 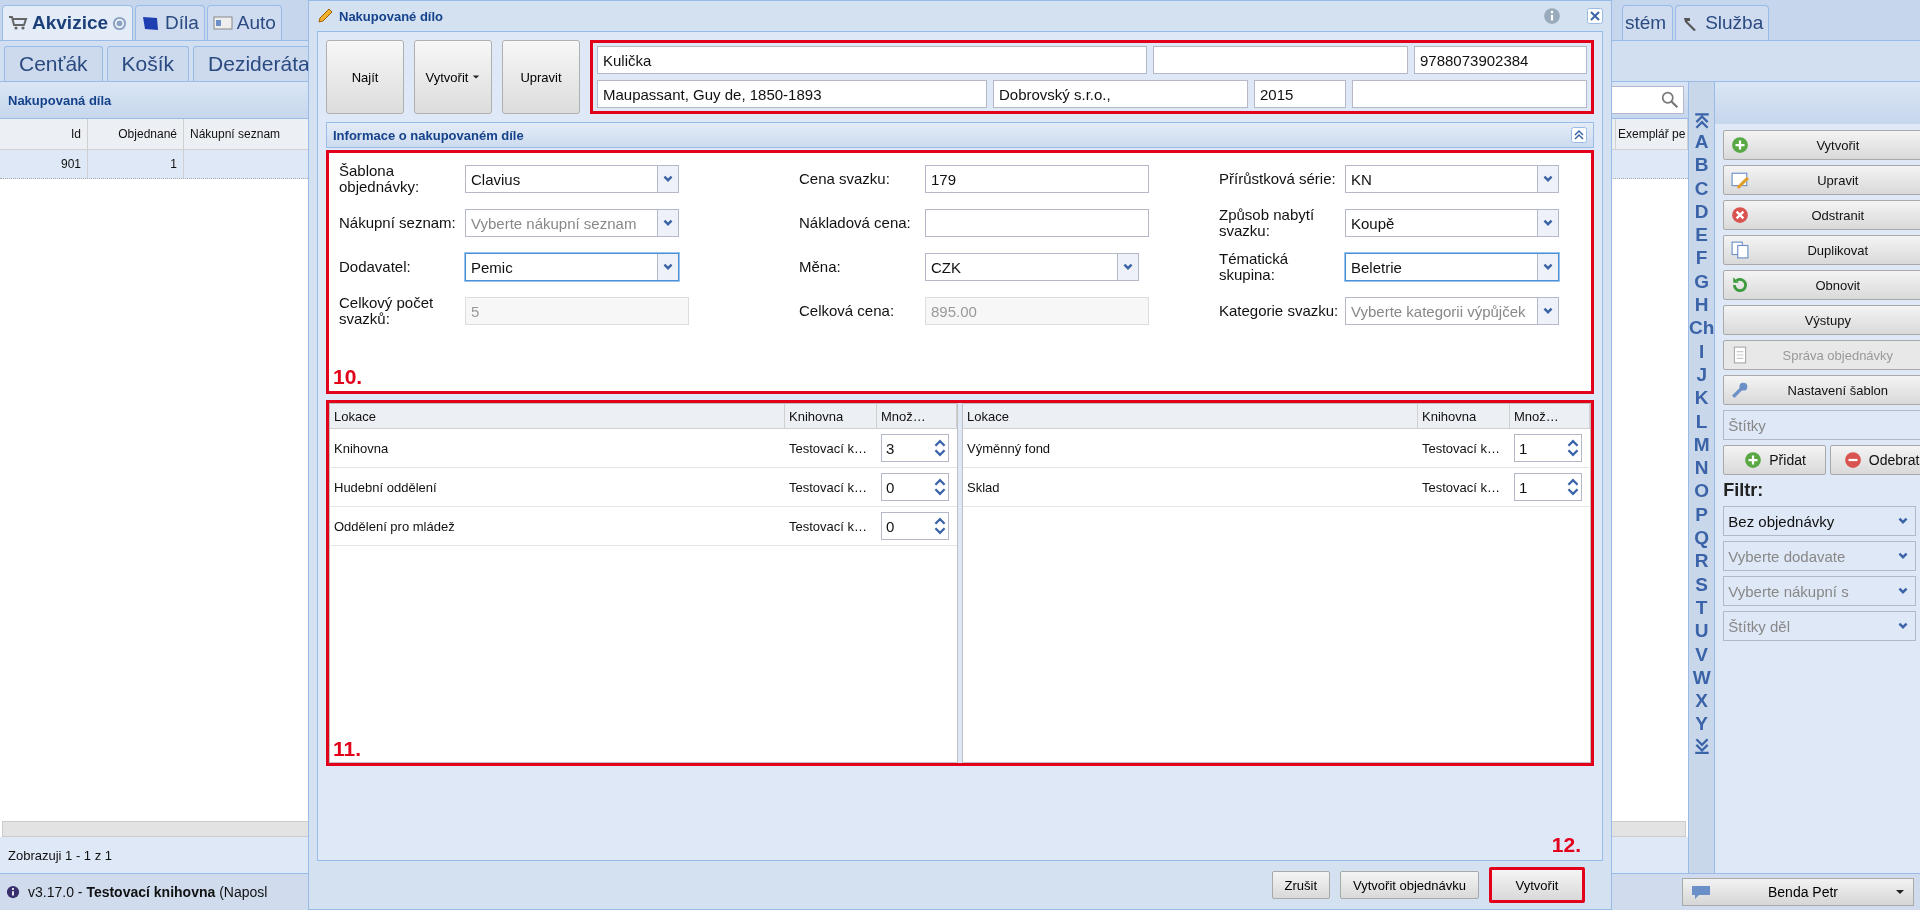 I want to click on alphabet-letter: B, so click(x=1701, y=165).